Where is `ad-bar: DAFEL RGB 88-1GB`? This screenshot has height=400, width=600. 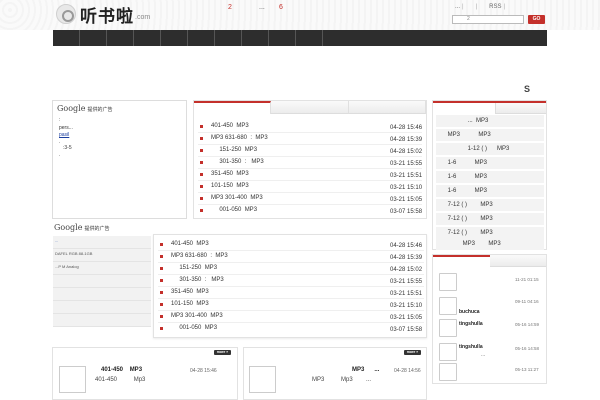
ad-bar: DAFEL RGB 88-1GB is located at coordinates (102, 255).